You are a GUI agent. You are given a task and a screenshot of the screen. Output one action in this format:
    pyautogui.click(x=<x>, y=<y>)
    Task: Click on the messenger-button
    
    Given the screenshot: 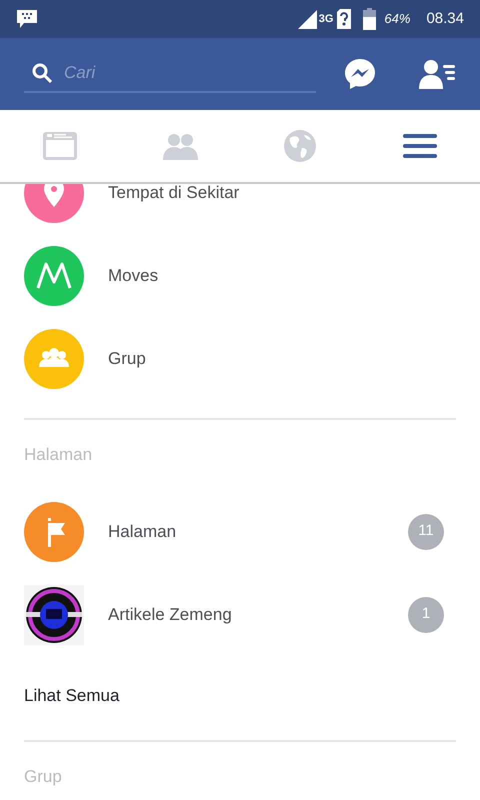 What is the action you would take?
    pyautogui.click(x=360, y=74)
    